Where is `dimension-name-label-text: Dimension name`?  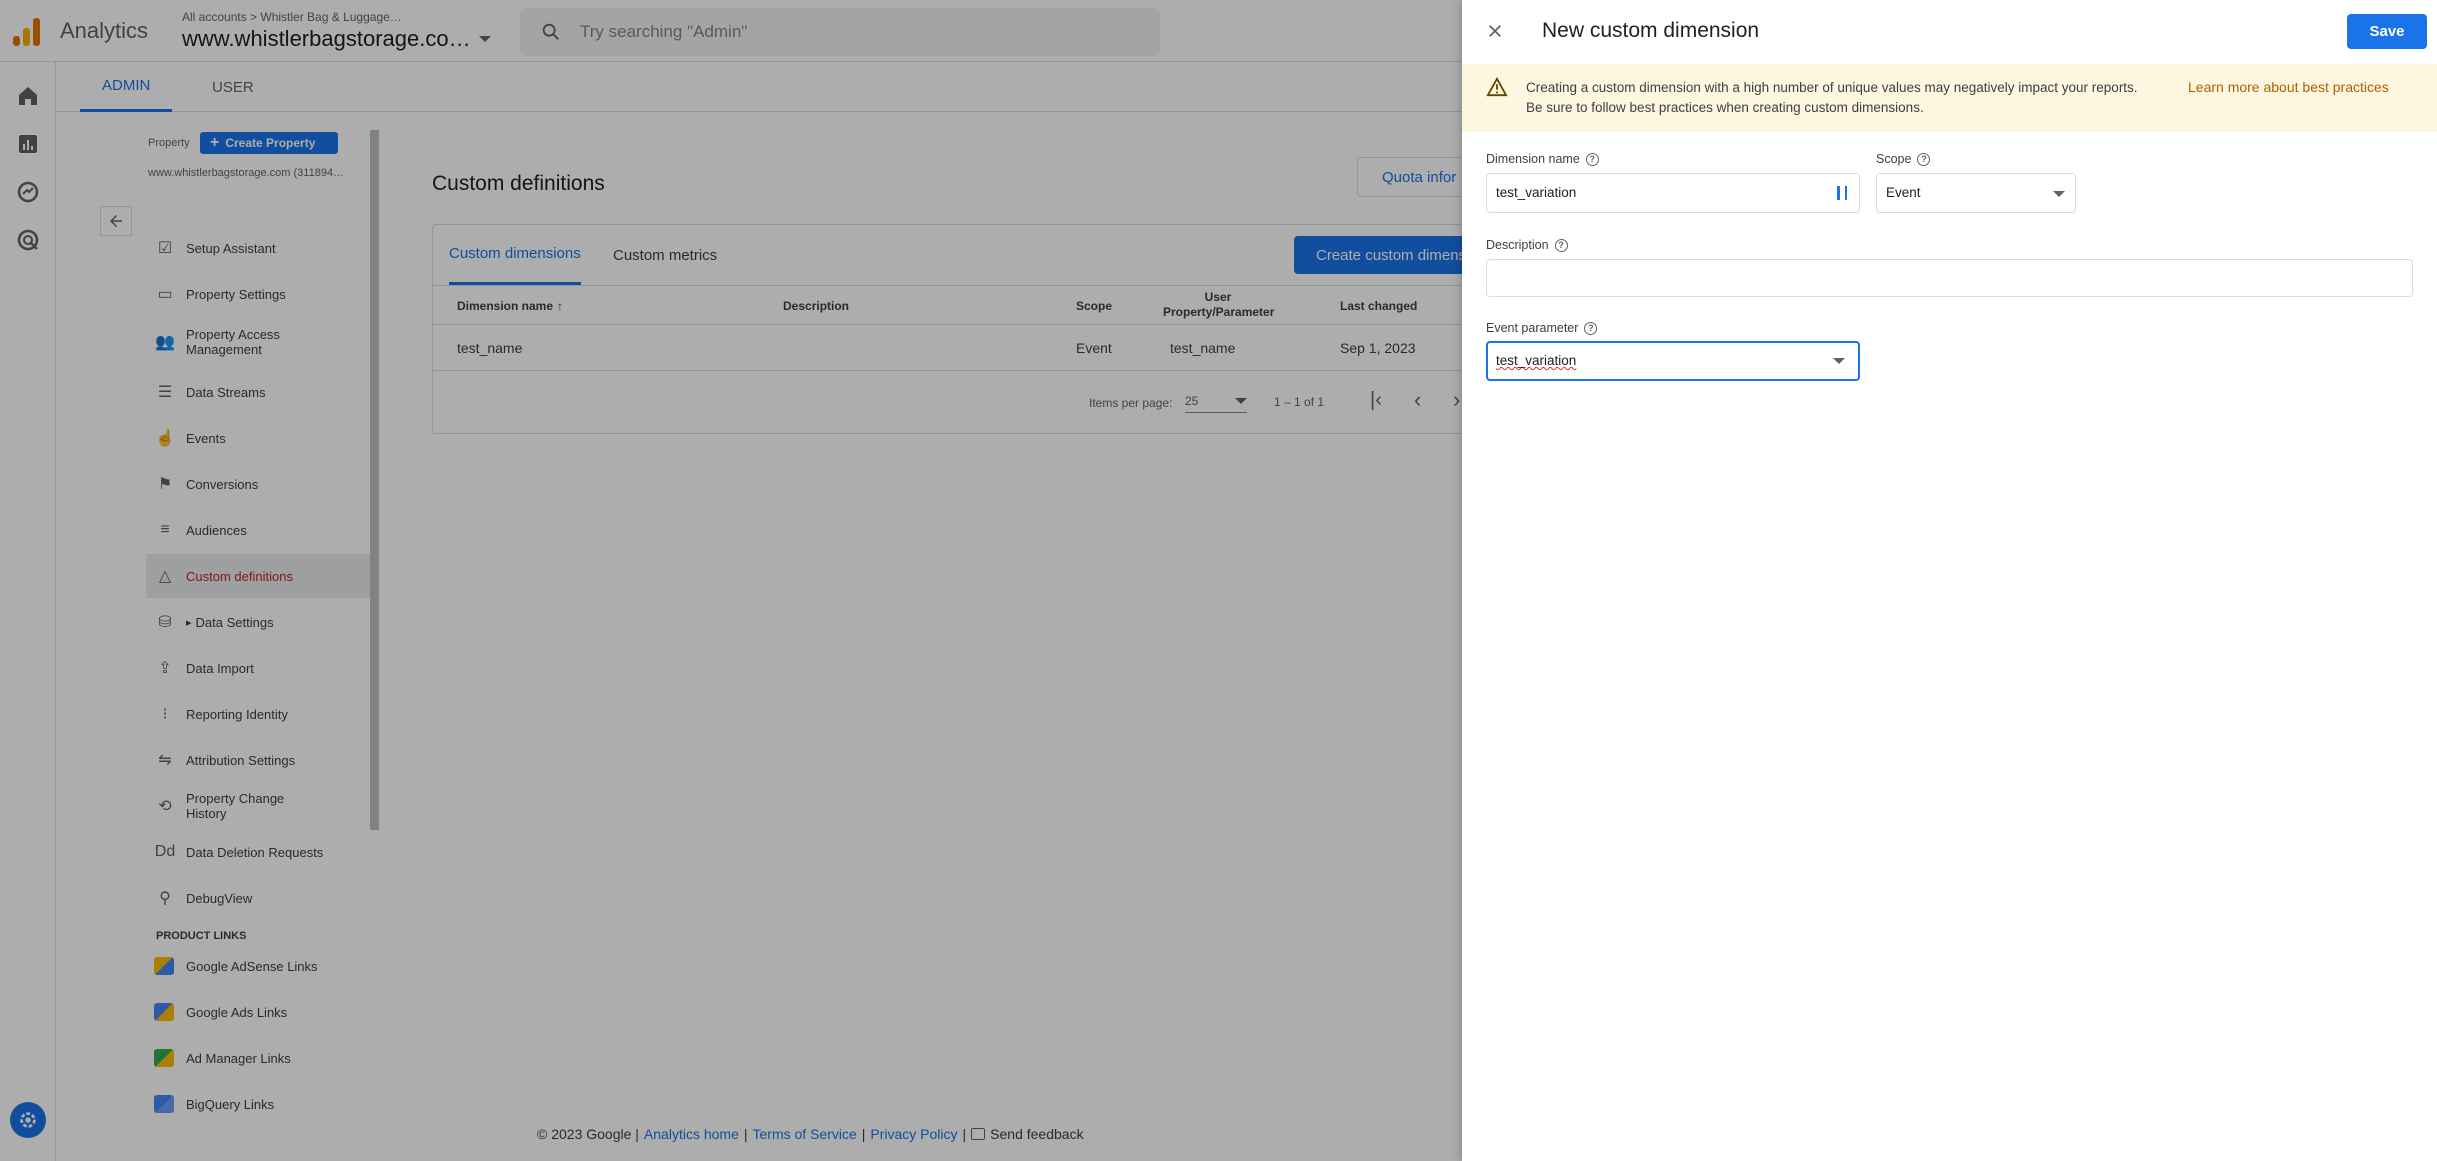
dimension-name-label-text: Dimension name is located at coordinates (1533, 159).